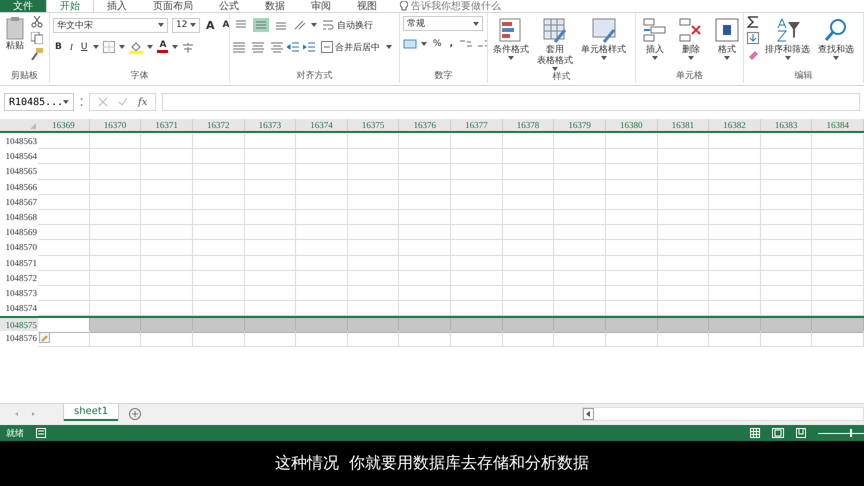  What do you see at coordinates (110, 25) in the screenshot?
I see `font-name-dropdown: 华文中宋` at bounding box center [110, 25].